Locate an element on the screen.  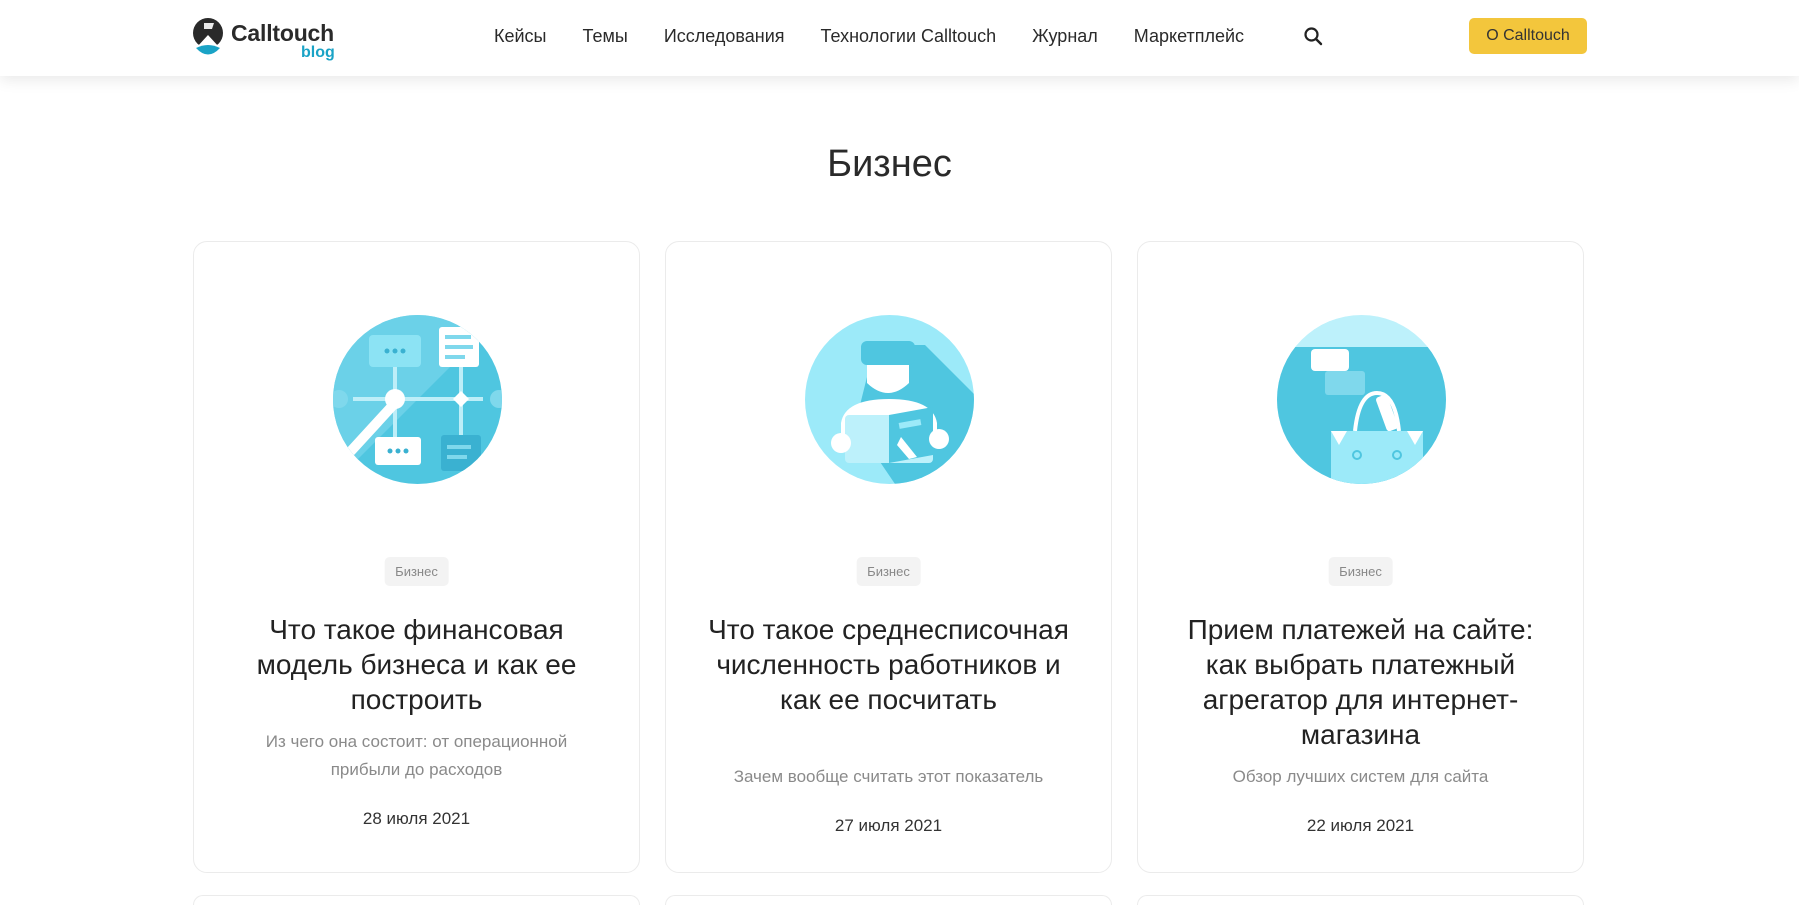
logo-sub: blog is located at coordinates (318, 52).